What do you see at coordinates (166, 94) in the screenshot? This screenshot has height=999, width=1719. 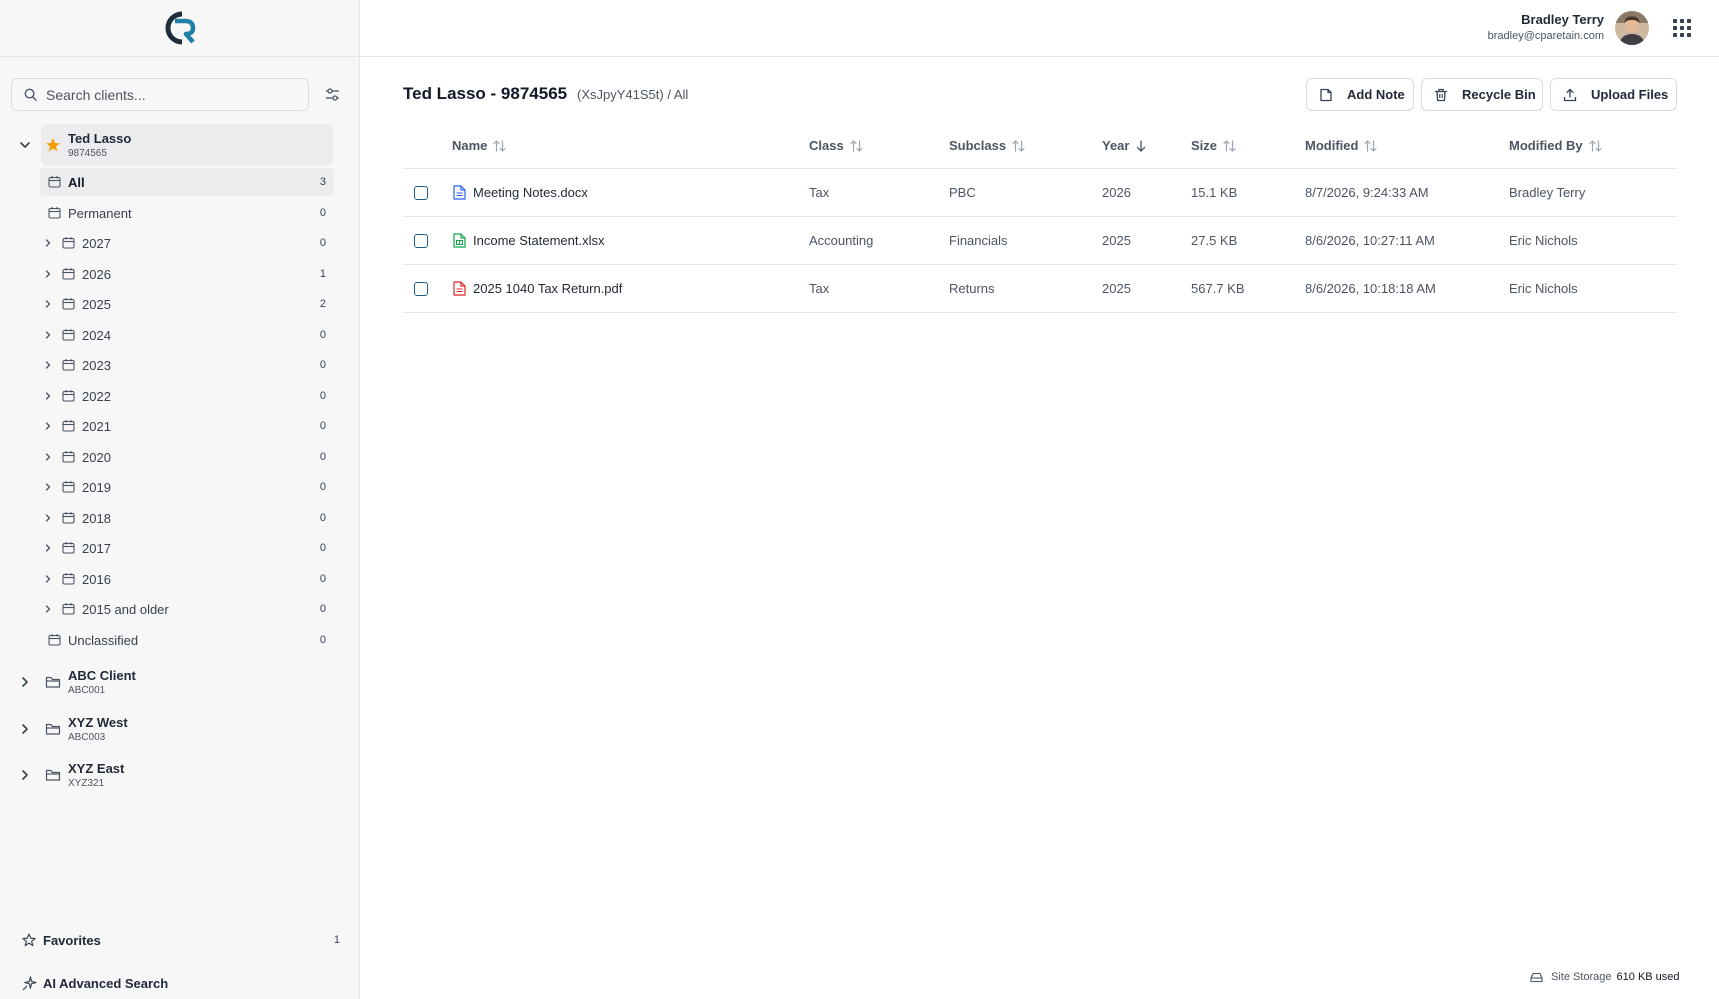 I see `search-input` at bounding box center [166, 94].